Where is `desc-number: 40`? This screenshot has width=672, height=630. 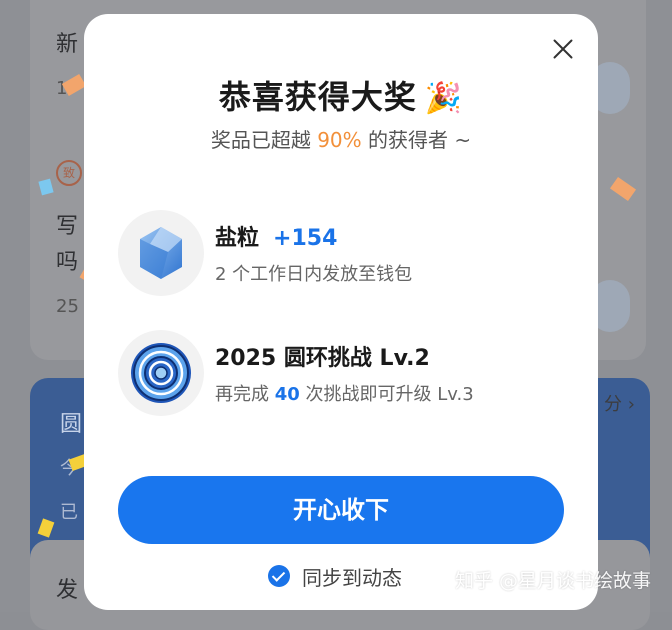
desc-number: 40 is located at coordinates (287, 394).